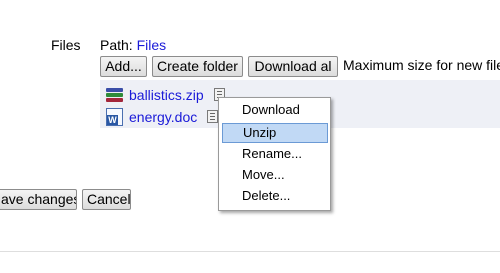 This screenshot has height=273, width=500. I want to click on zip-archive-icon, so click(114, 95).